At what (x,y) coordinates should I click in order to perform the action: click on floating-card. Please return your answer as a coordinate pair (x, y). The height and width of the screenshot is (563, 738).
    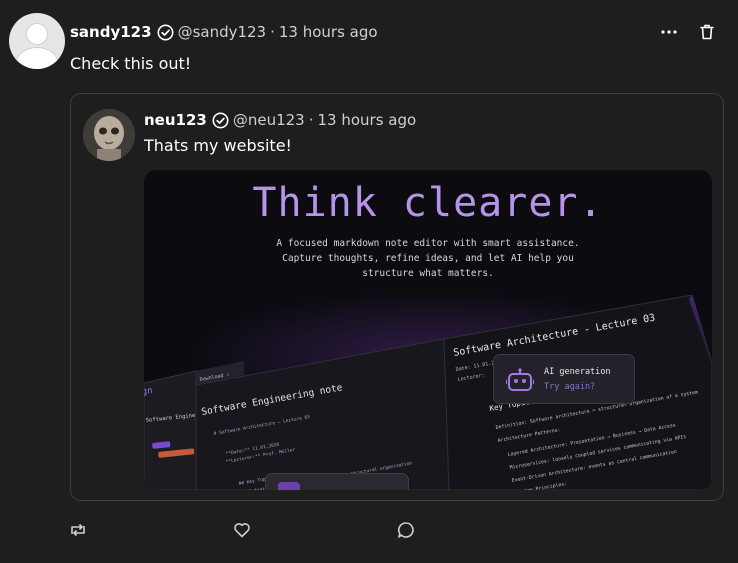
    Looking at the image, I should click on (337, 481).